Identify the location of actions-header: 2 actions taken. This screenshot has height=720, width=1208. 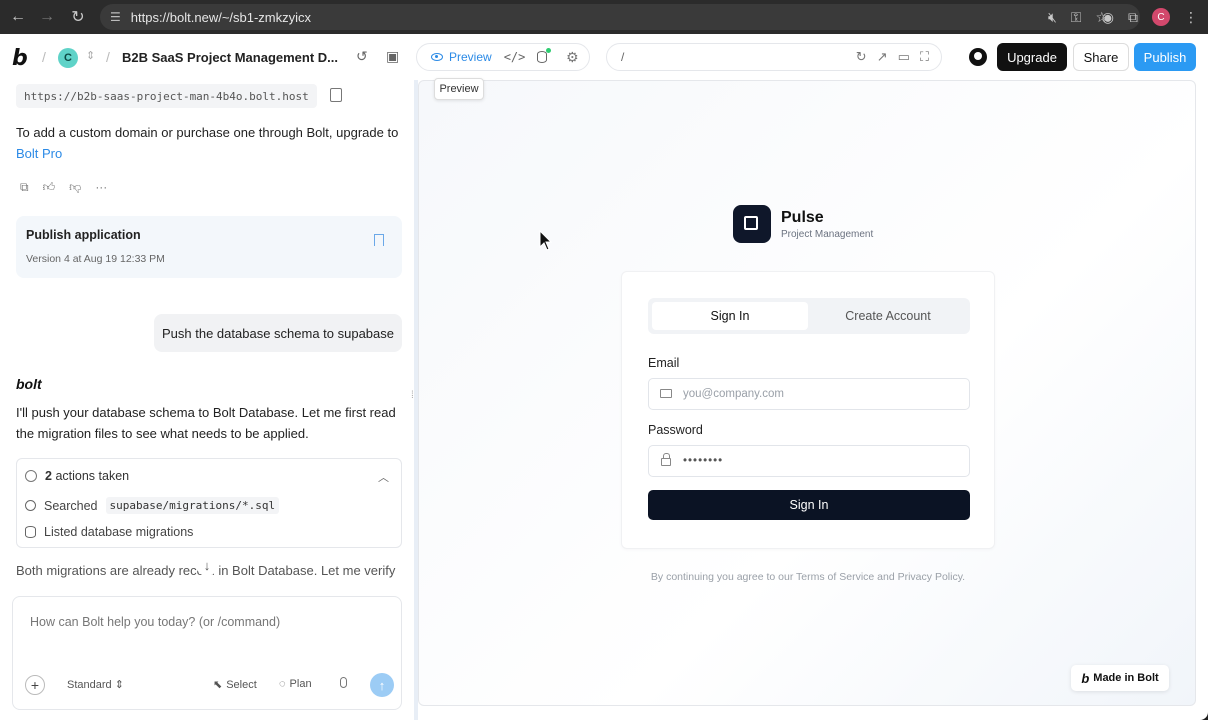
(77, 476).